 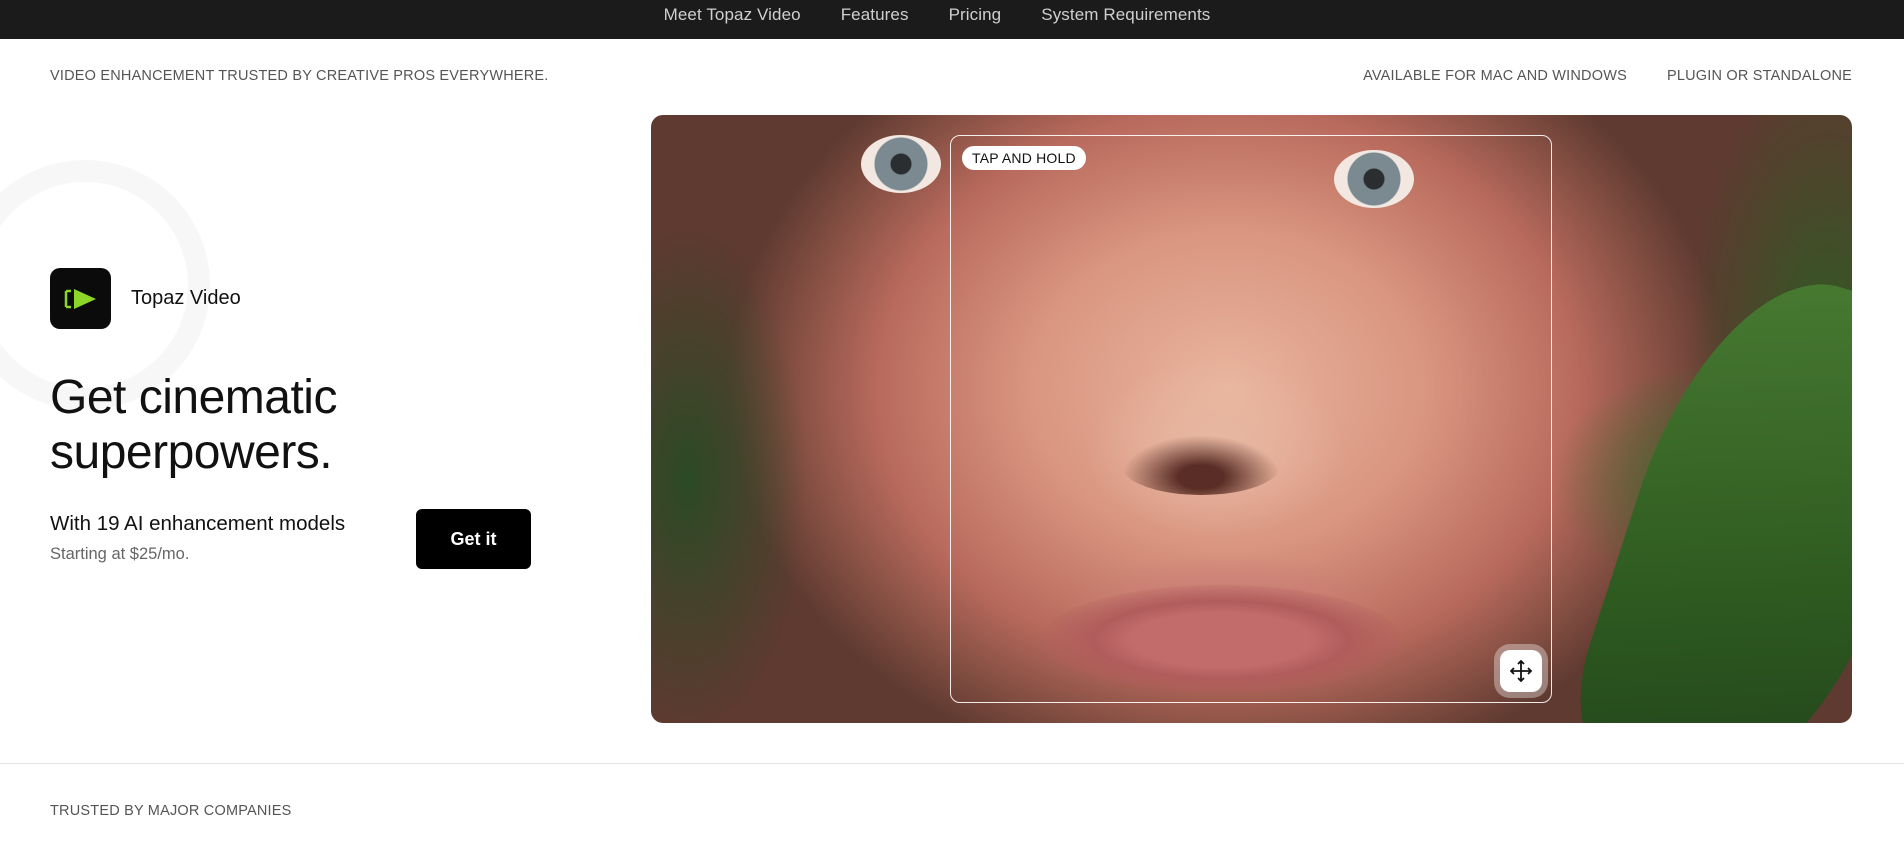 I want to click on trusted-by-label: TRUSTED BY MAJOR COMPANIES, so click(x=171, y=811).